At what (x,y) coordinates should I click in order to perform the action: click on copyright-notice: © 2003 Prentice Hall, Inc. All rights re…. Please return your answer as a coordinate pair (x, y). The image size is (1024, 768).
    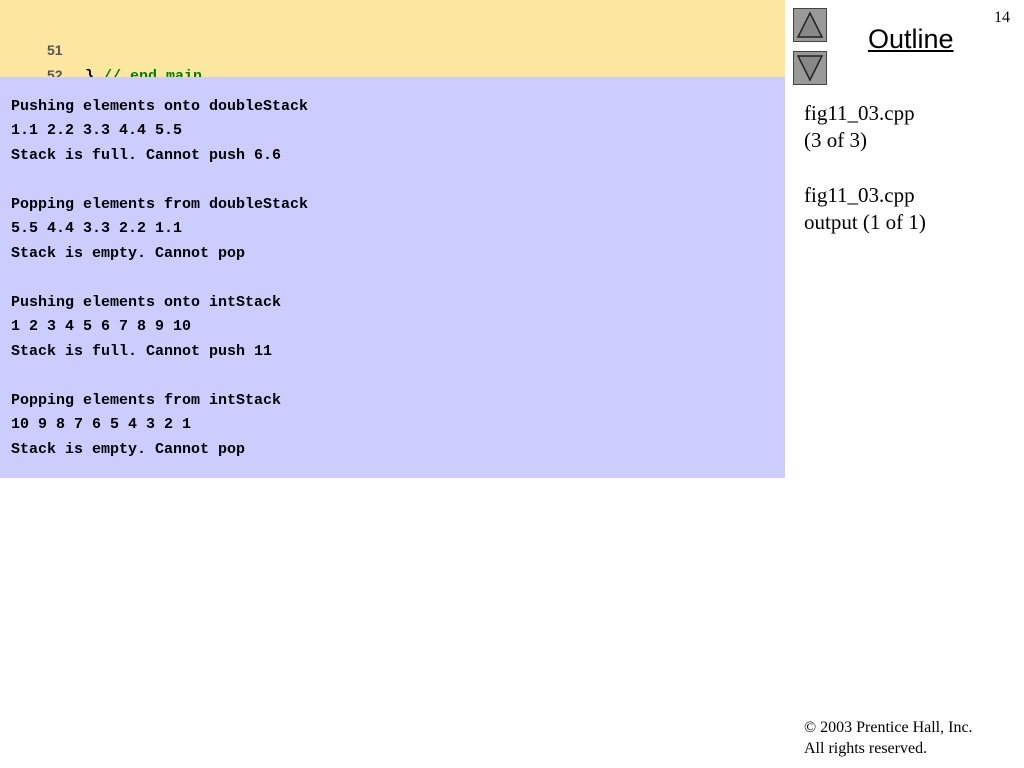
    Looking at the image, I should click on (888, 738).